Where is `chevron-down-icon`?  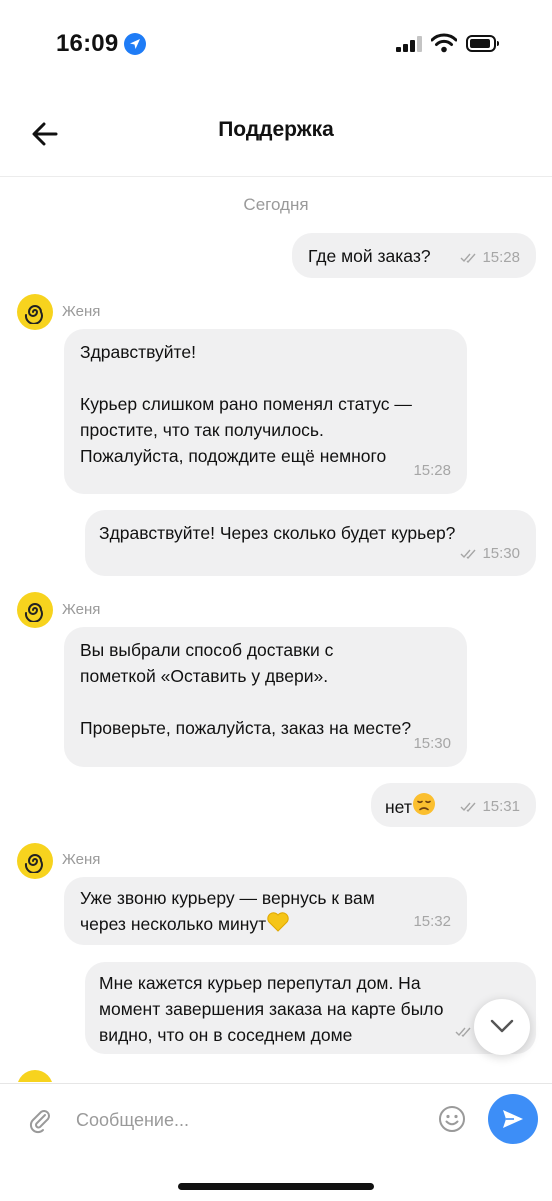
chevron-down-icon is located at coordinates (502, 1026).